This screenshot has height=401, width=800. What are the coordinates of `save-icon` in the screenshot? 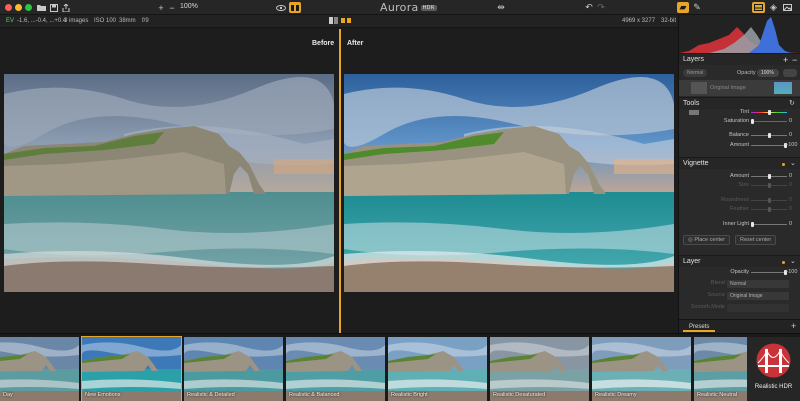 It's located at (54, 7).